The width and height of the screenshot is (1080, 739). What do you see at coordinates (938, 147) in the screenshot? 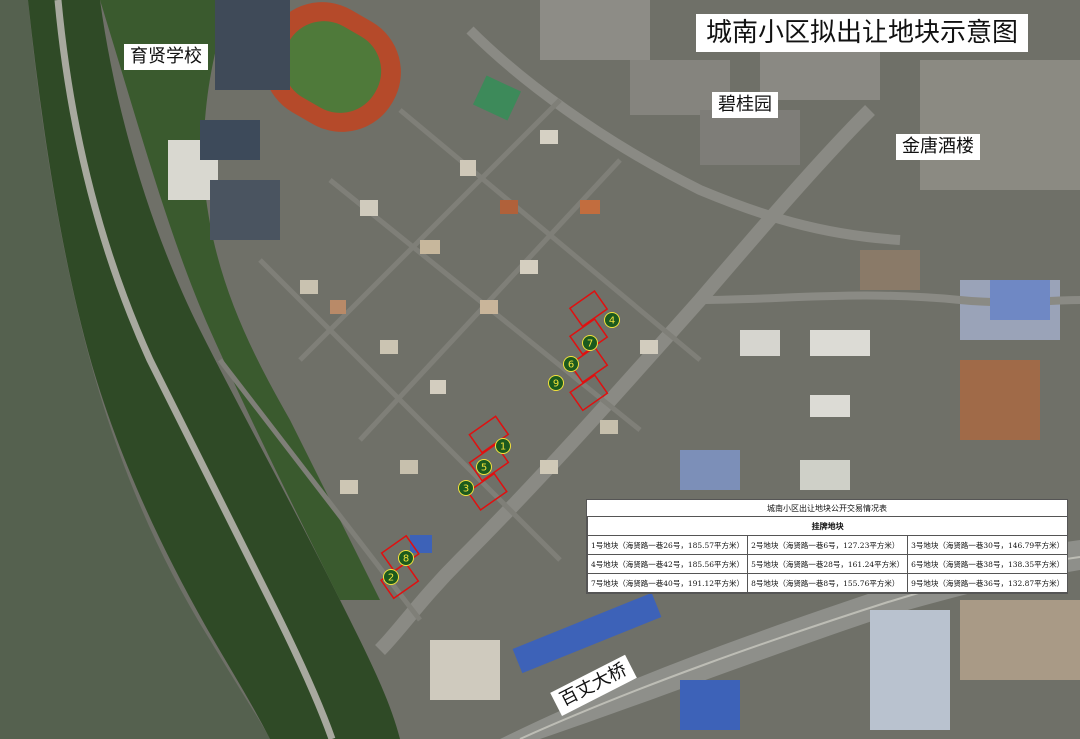
I see `label-jintang-restaurant: 金唐酒楼` at bounding box center [938, 147].